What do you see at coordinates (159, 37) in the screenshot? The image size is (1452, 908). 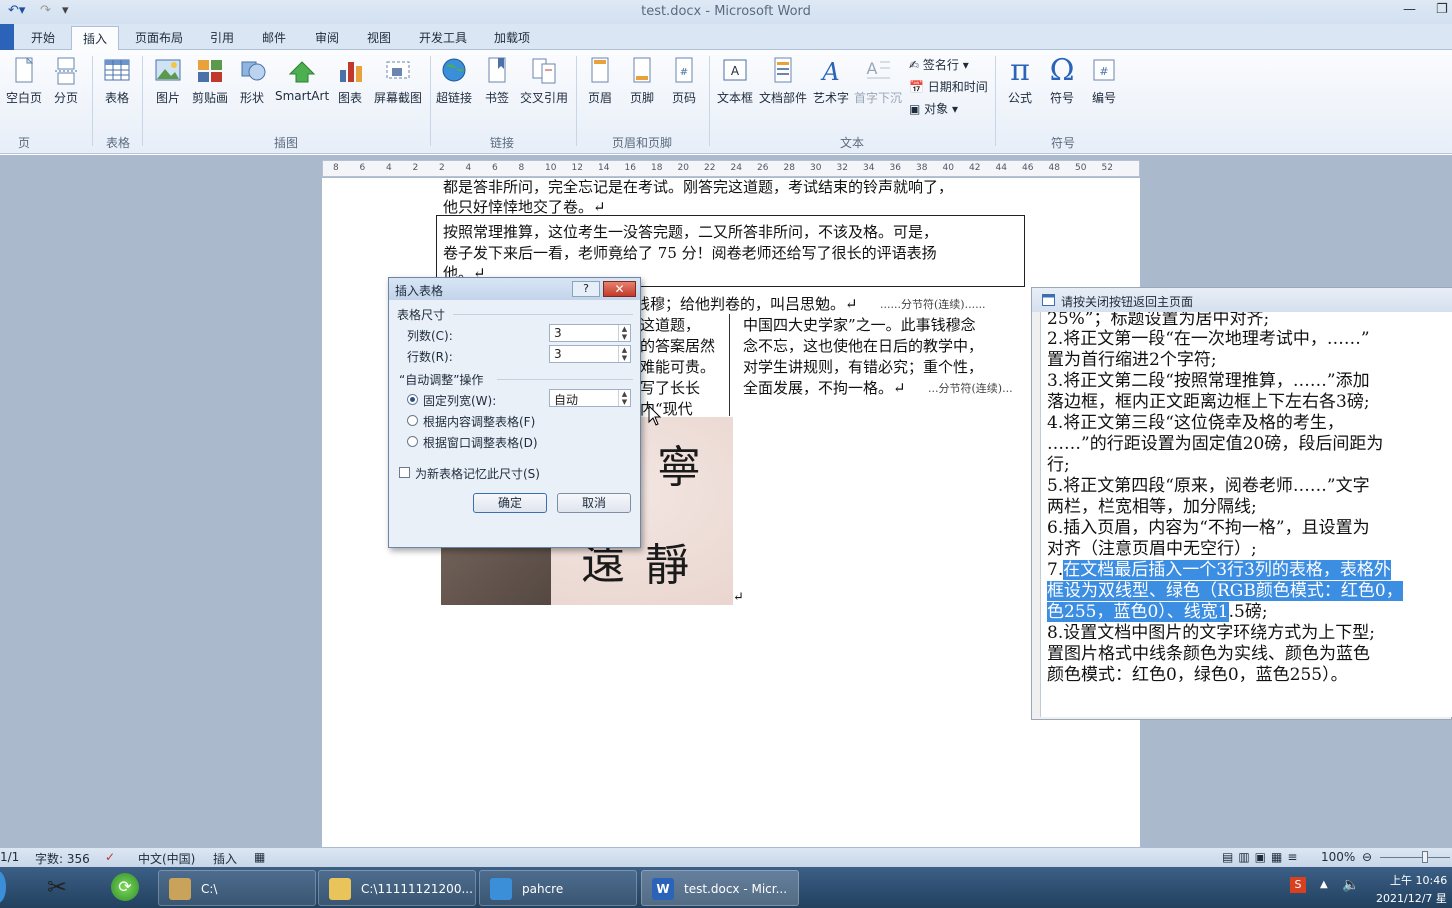 I see `tab-page-layout: 页面布局` at bounding box center [159, 37].